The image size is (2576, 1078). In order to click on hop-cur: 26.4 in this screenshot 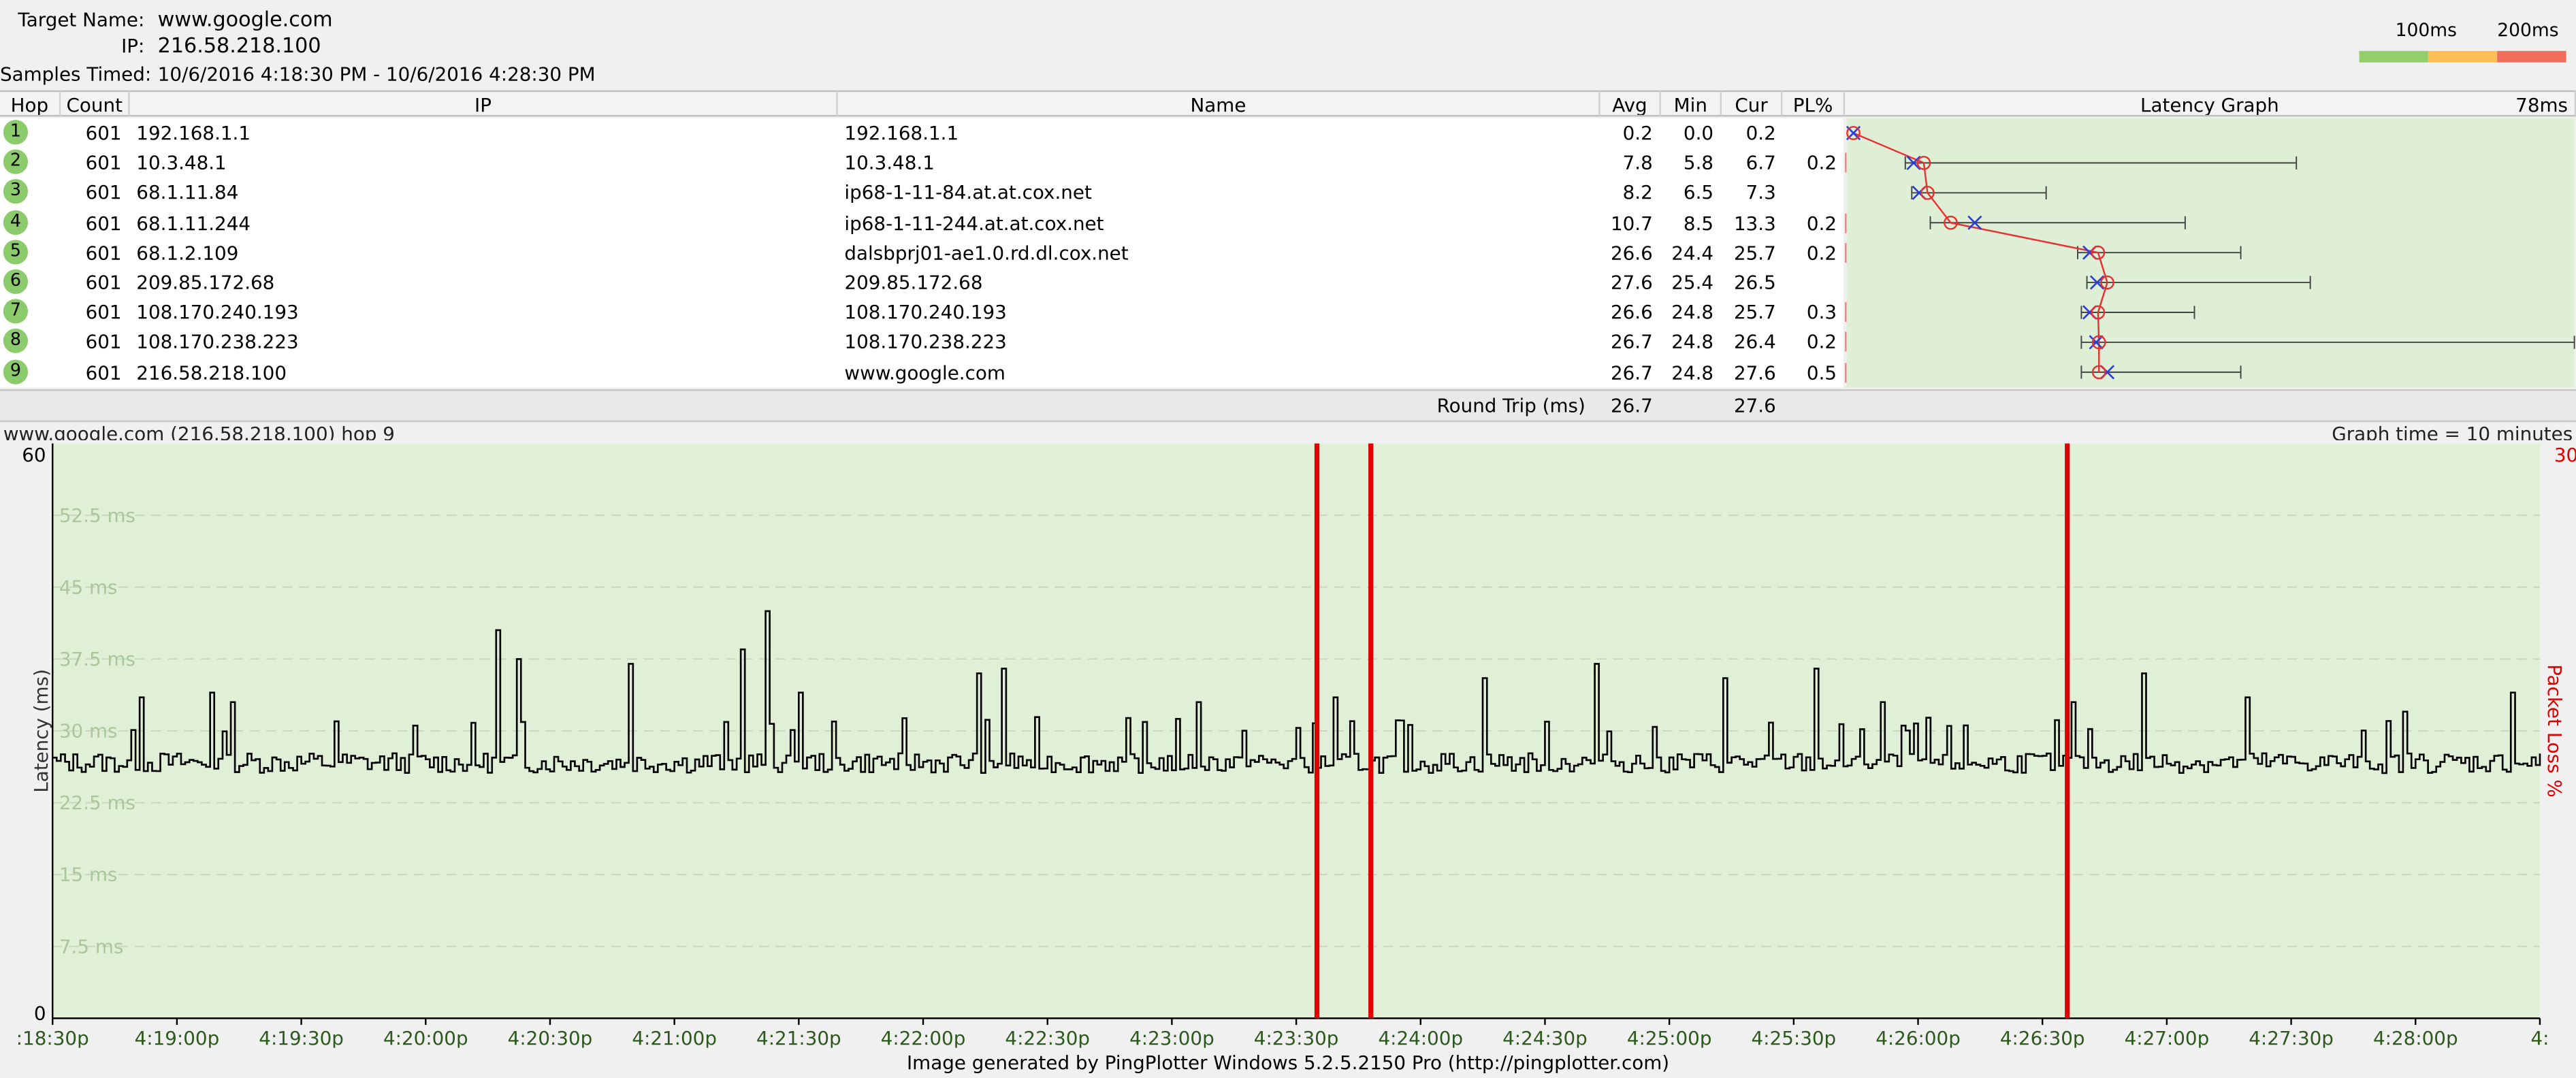, I will do `click(1754, 343)`.